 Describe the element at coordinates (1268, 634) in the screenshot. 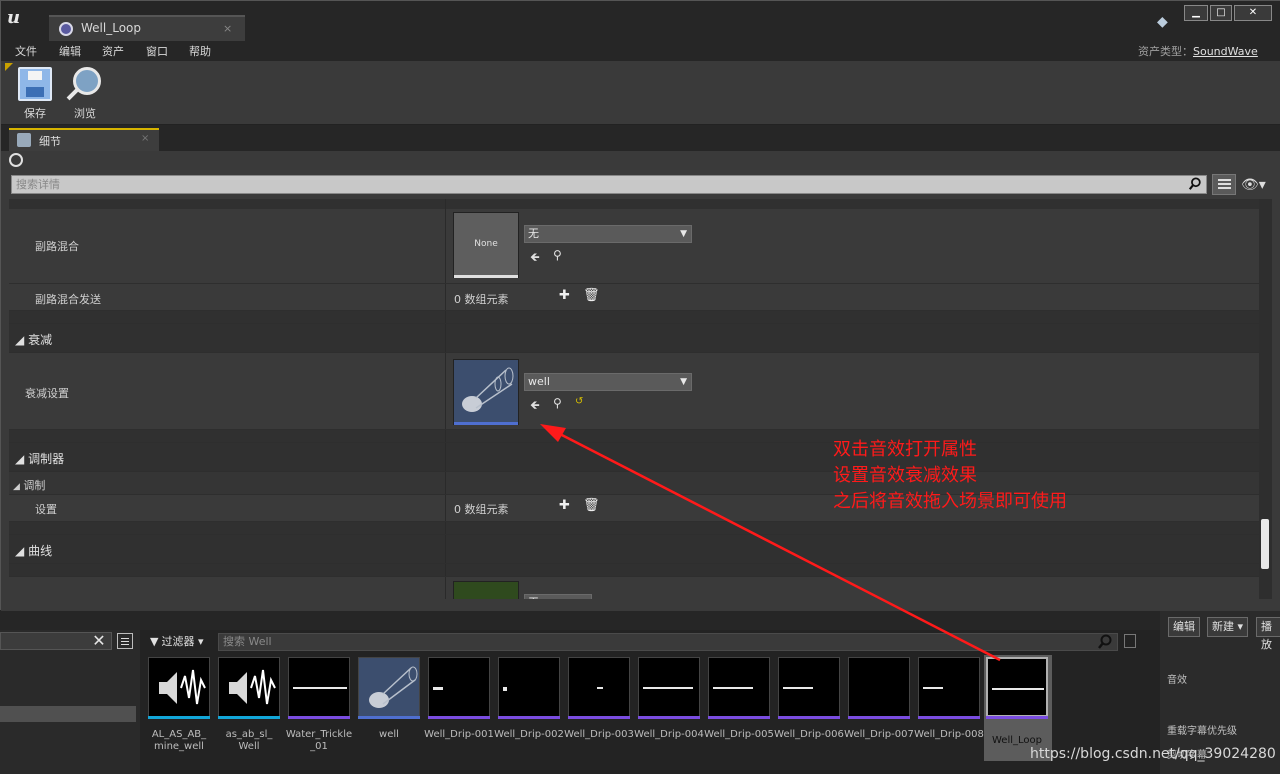

I see `play-button: 播放` at that location.